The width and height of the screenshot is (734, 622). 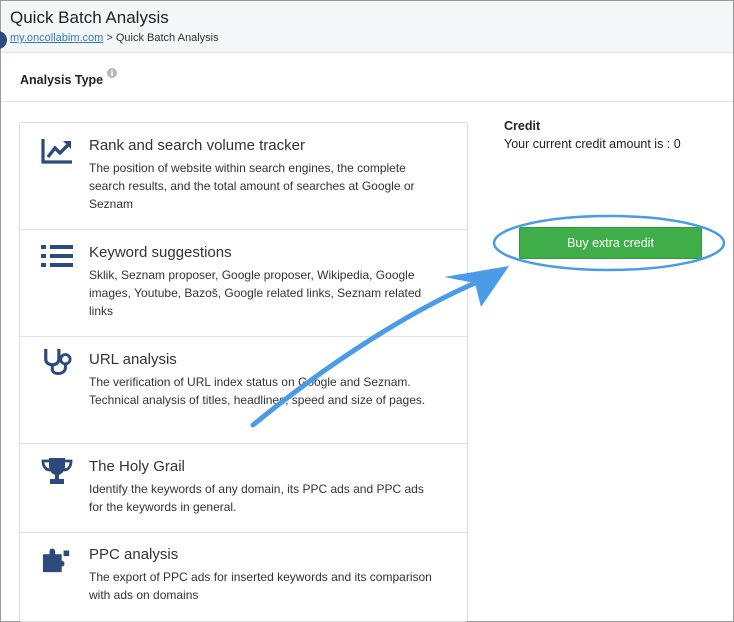 I want to click on stethoscope-icon, so click(x=58, y=361).